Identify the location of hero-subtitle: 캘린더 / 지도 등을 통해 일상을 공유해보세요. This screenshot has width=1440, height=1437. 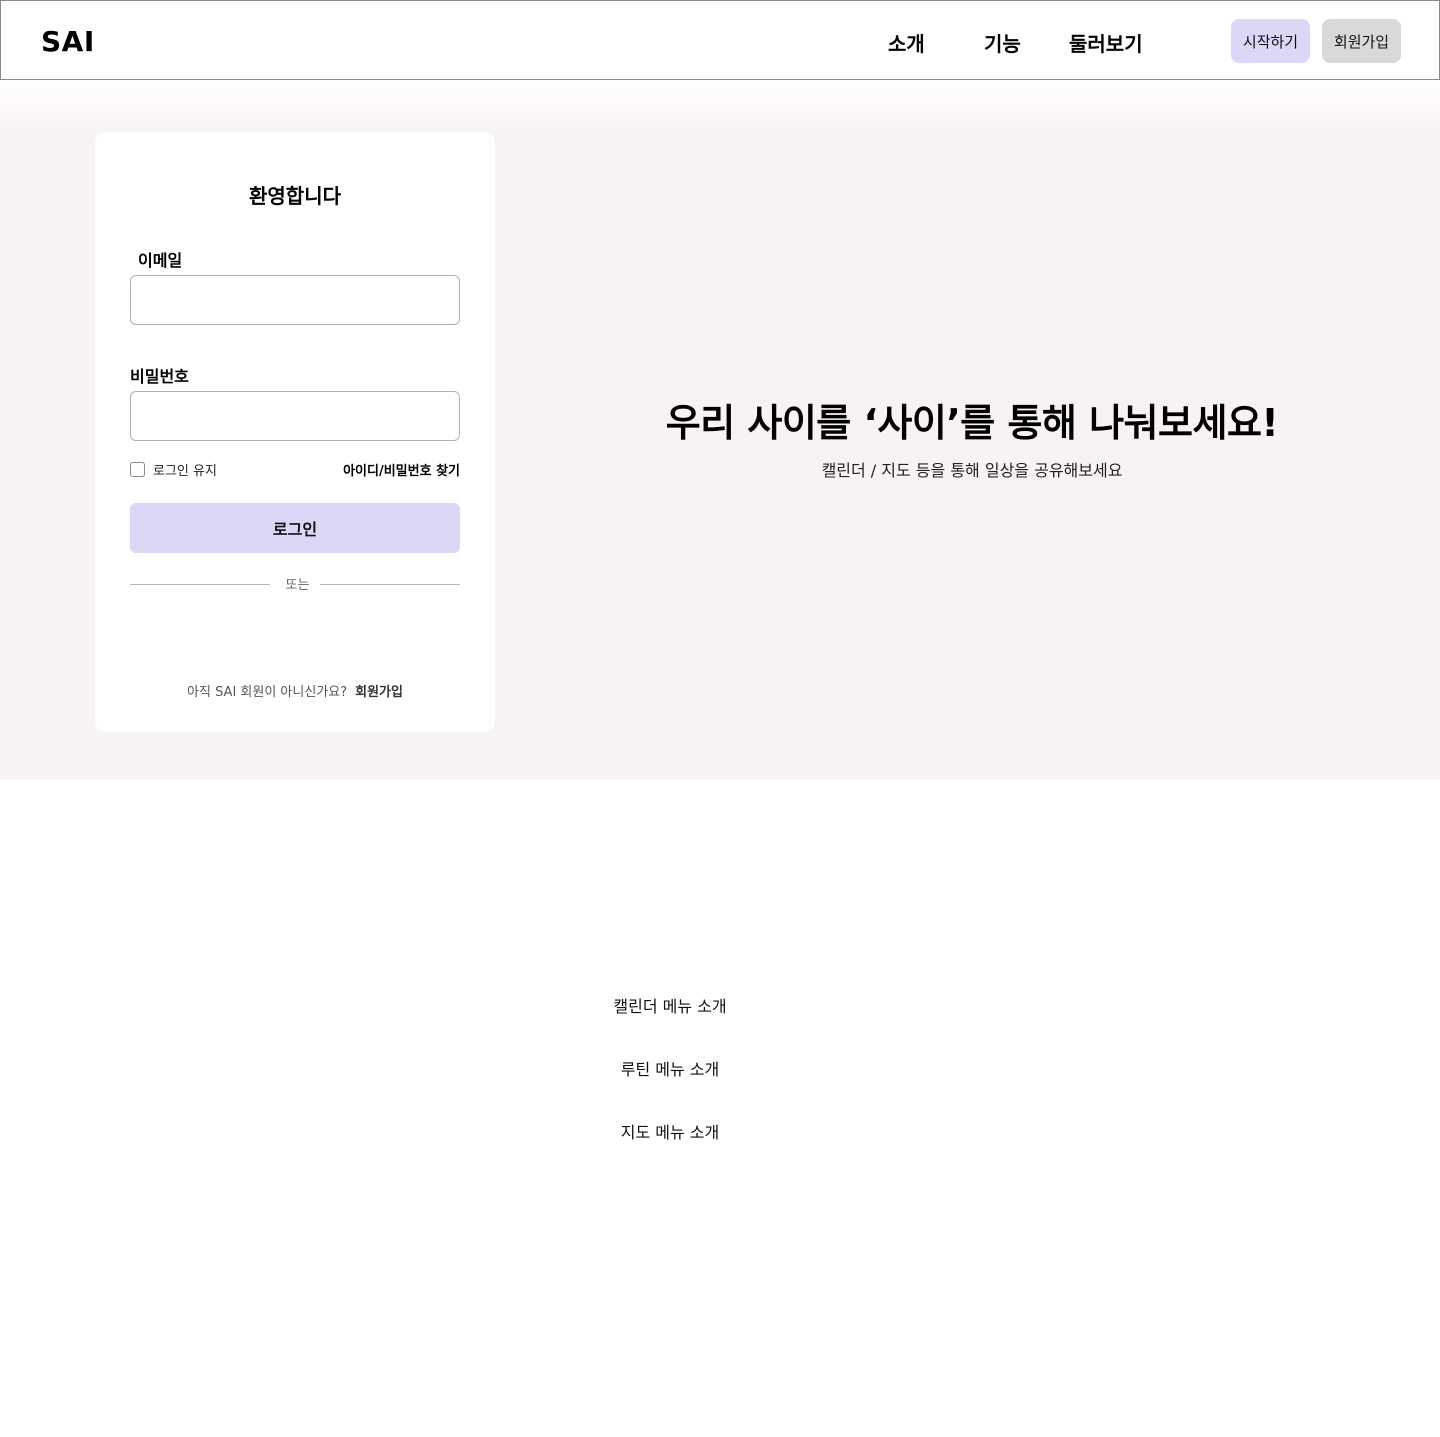
(972, 470).